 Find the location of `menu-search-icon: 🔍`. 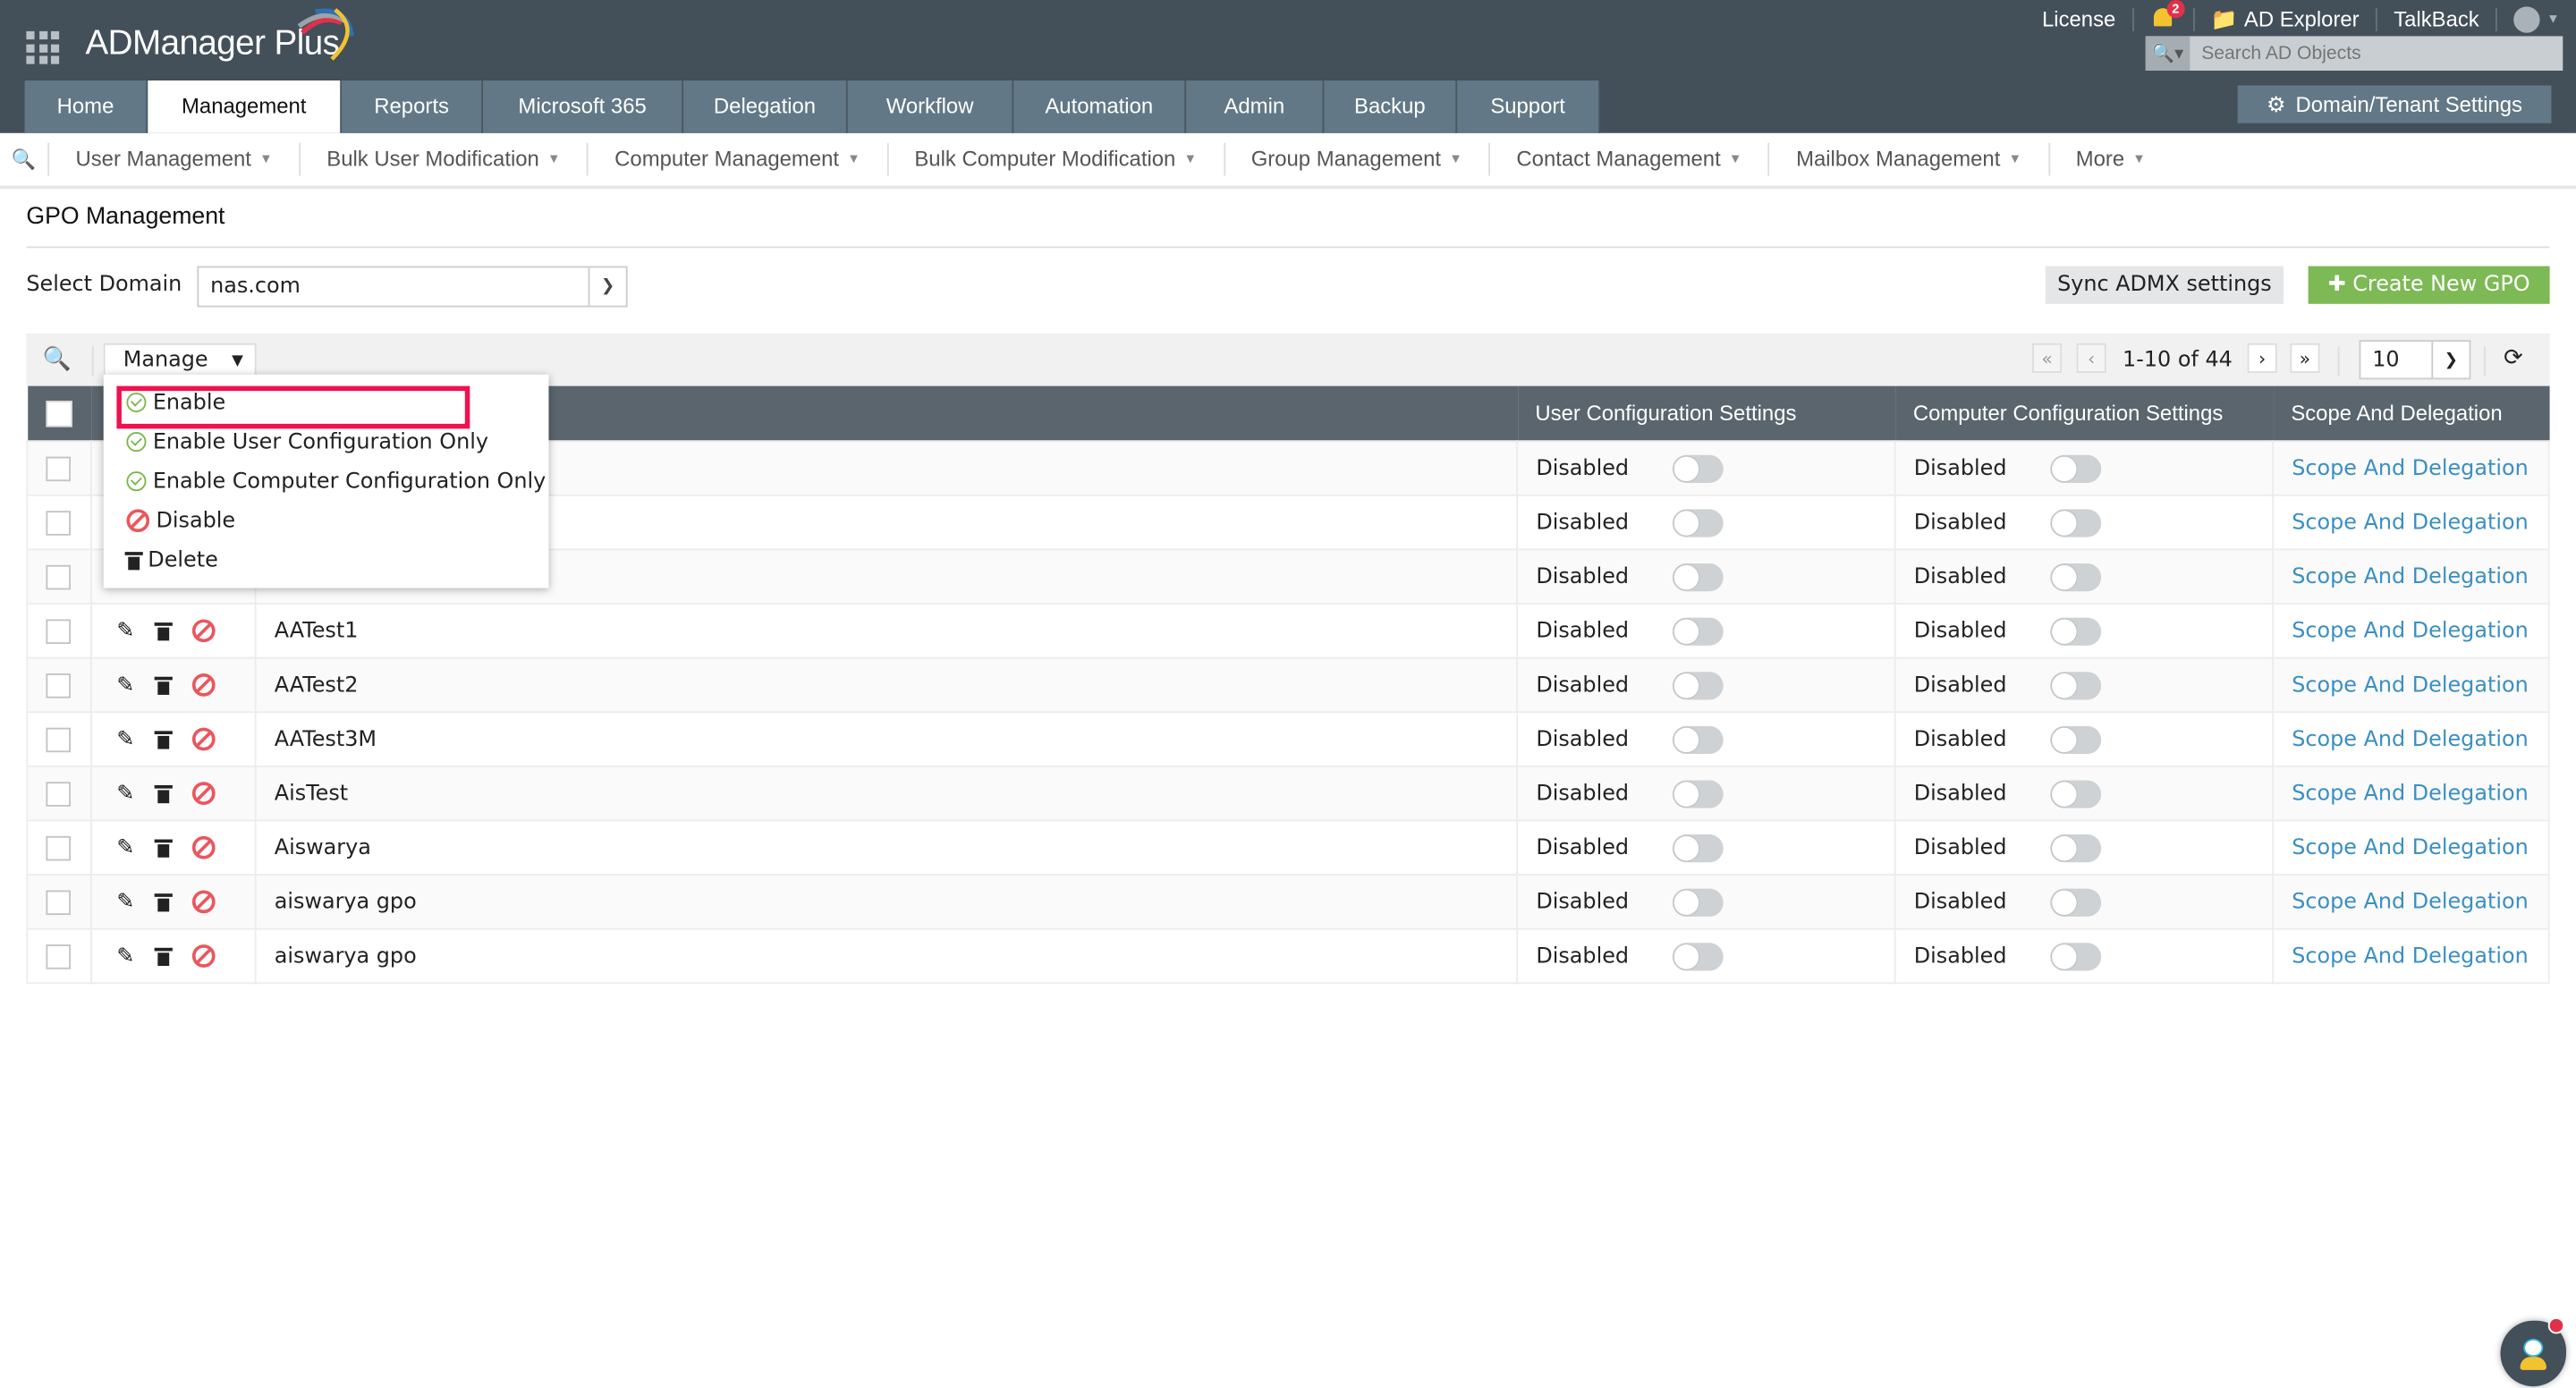

menu-search-icon: 🔍 is located at coordinates (25, 159).